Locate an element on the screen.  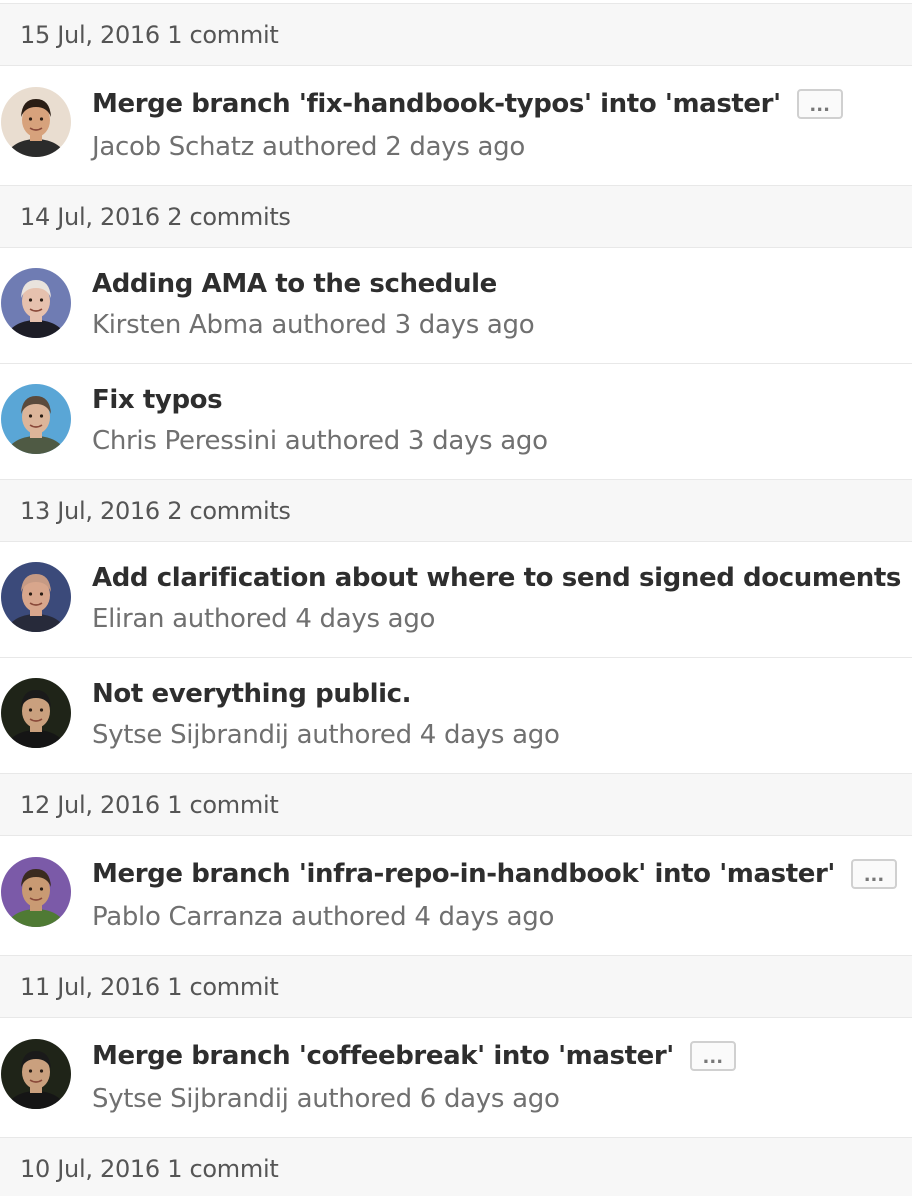
day-header: 10 Jul, 2016 1 commit is located at coordinates (456, 1166).